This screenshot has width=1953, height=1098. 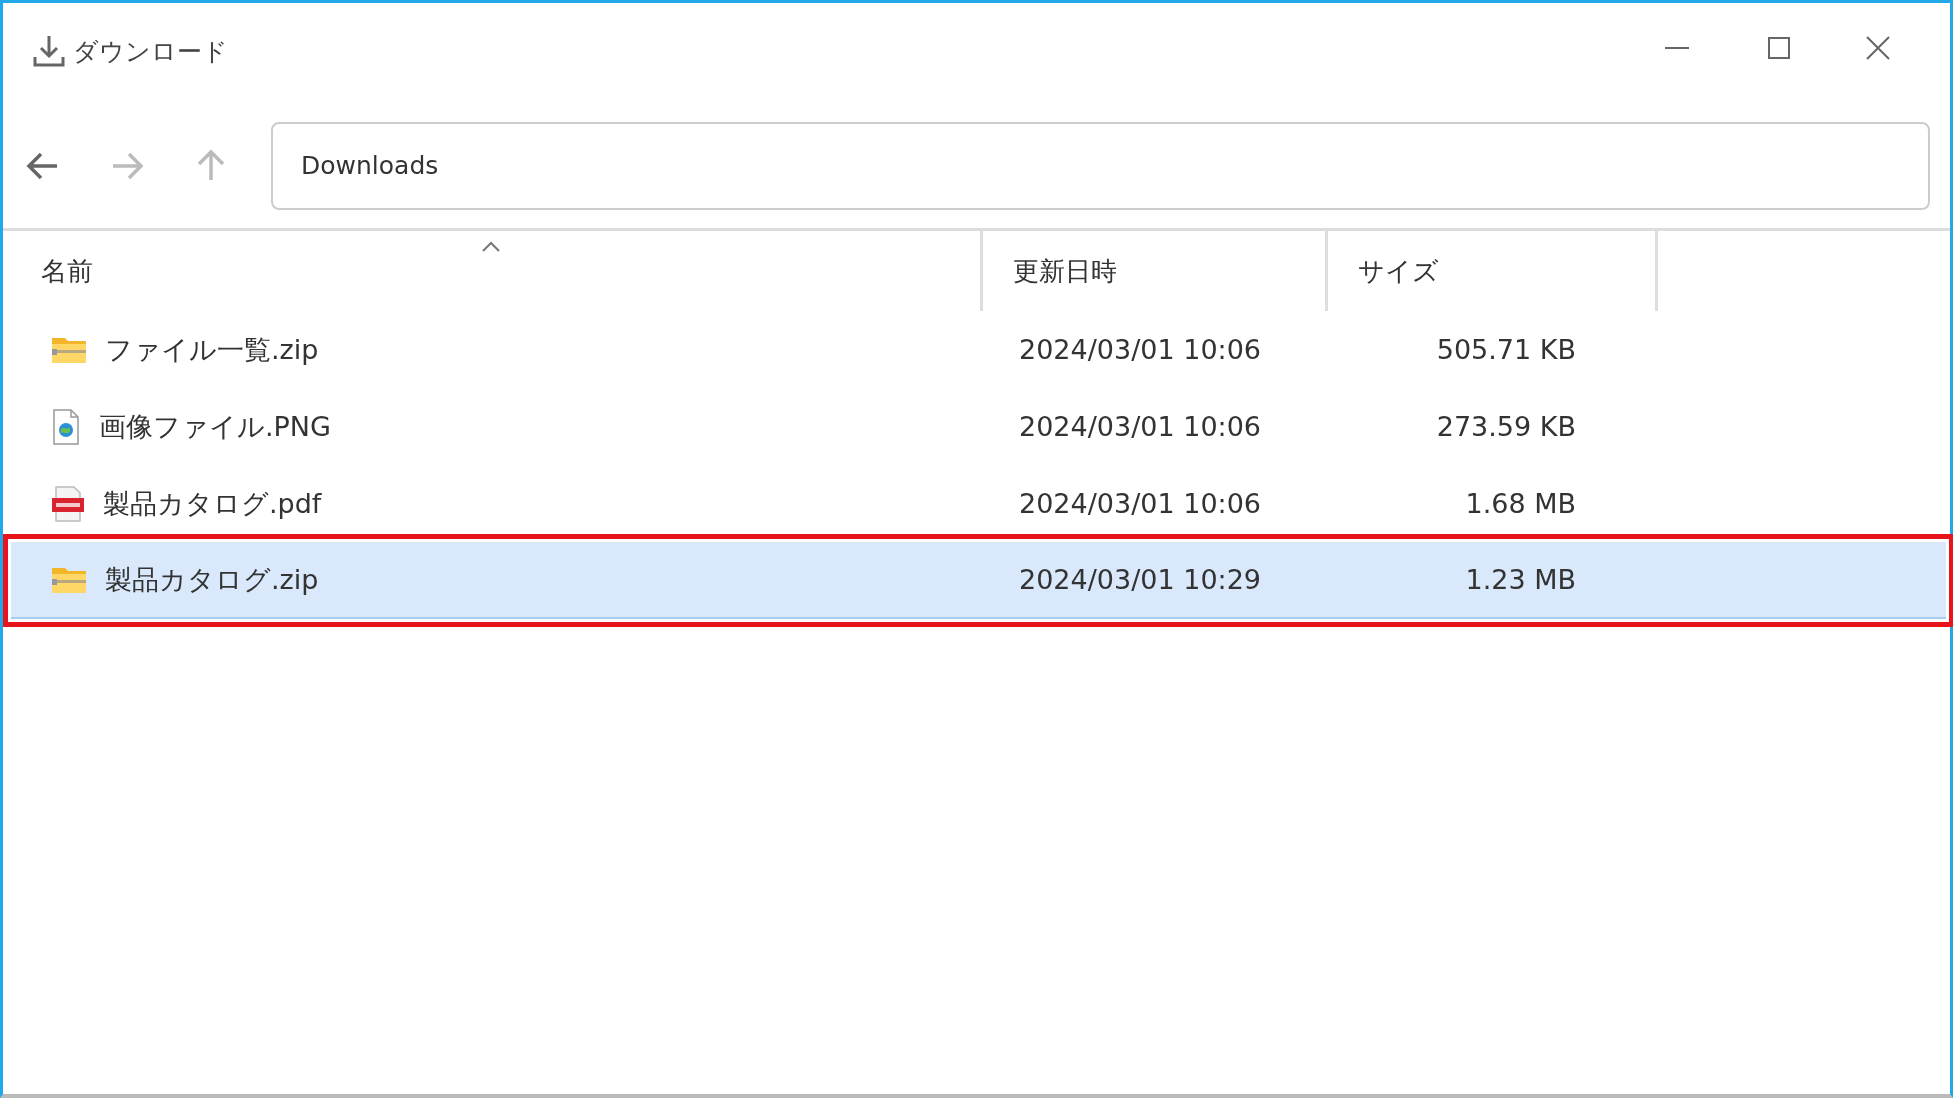 I want to click on file-name: 製品カタログ.zip, so click(x=212, y=579).